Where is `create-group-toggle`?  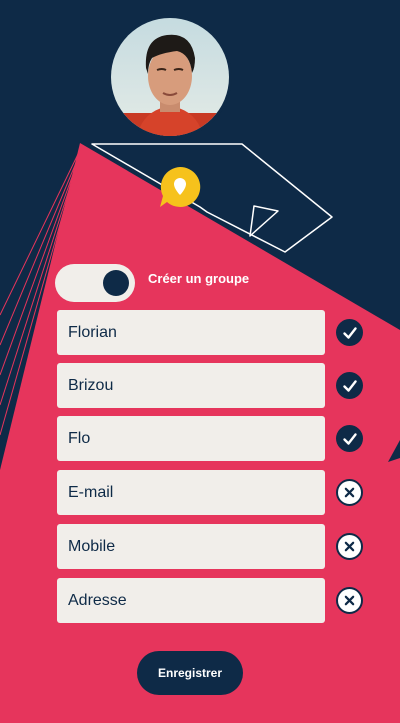 create-group-toggle is located at coordinates (95, 283).